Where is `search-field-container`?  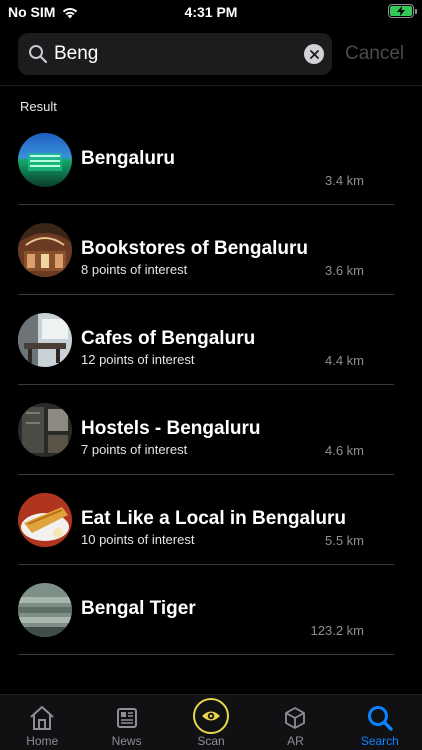 search-field-container is located at coordinates (175, 54).